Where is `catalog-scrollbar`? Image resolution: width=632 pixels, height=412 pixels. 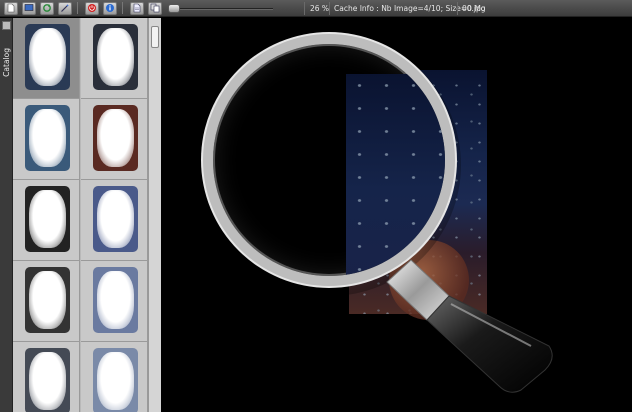 catalog-scrollbar is located at coordinates (154, 215).